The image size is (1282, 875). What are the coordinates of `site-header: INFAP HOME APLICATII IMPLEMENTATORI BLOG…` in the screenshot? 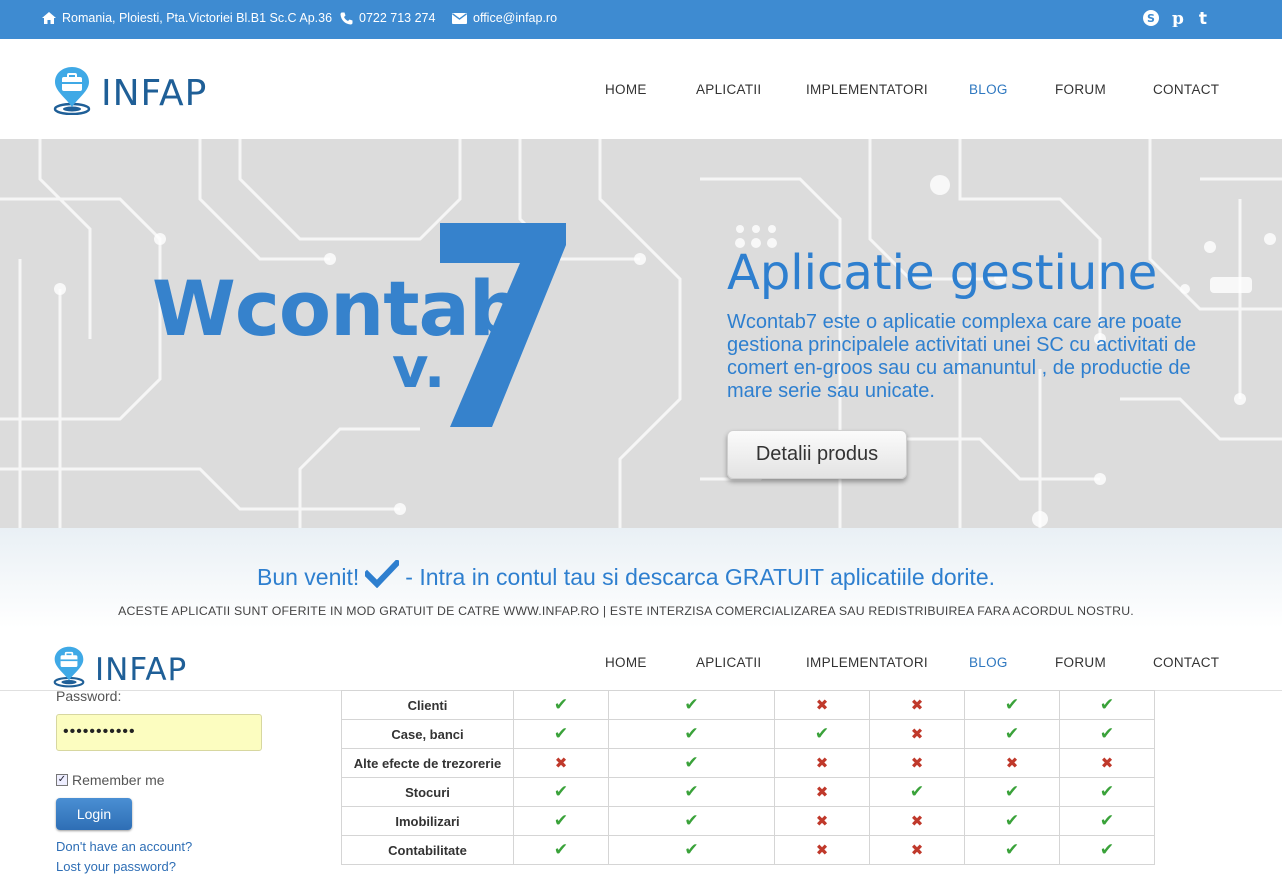 It's located at (641, 89).